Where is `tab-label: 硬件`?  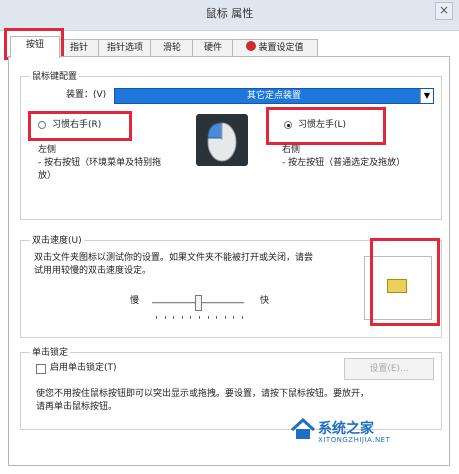 tab-label: 硬件 is located at coordinates (212, 48).